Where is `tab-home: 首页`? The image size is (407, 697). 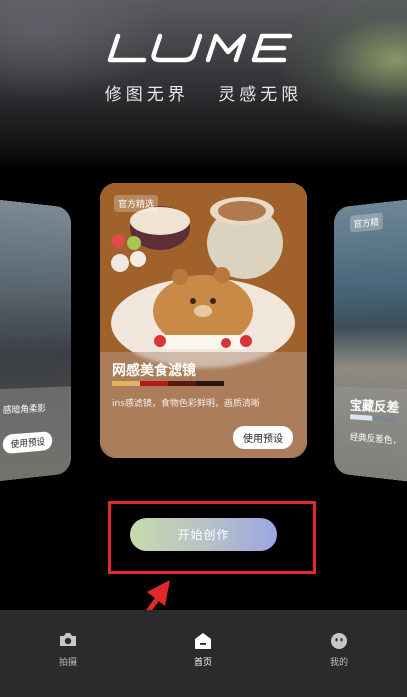
tab-home: 首页 is located at coordinates (203, 653).